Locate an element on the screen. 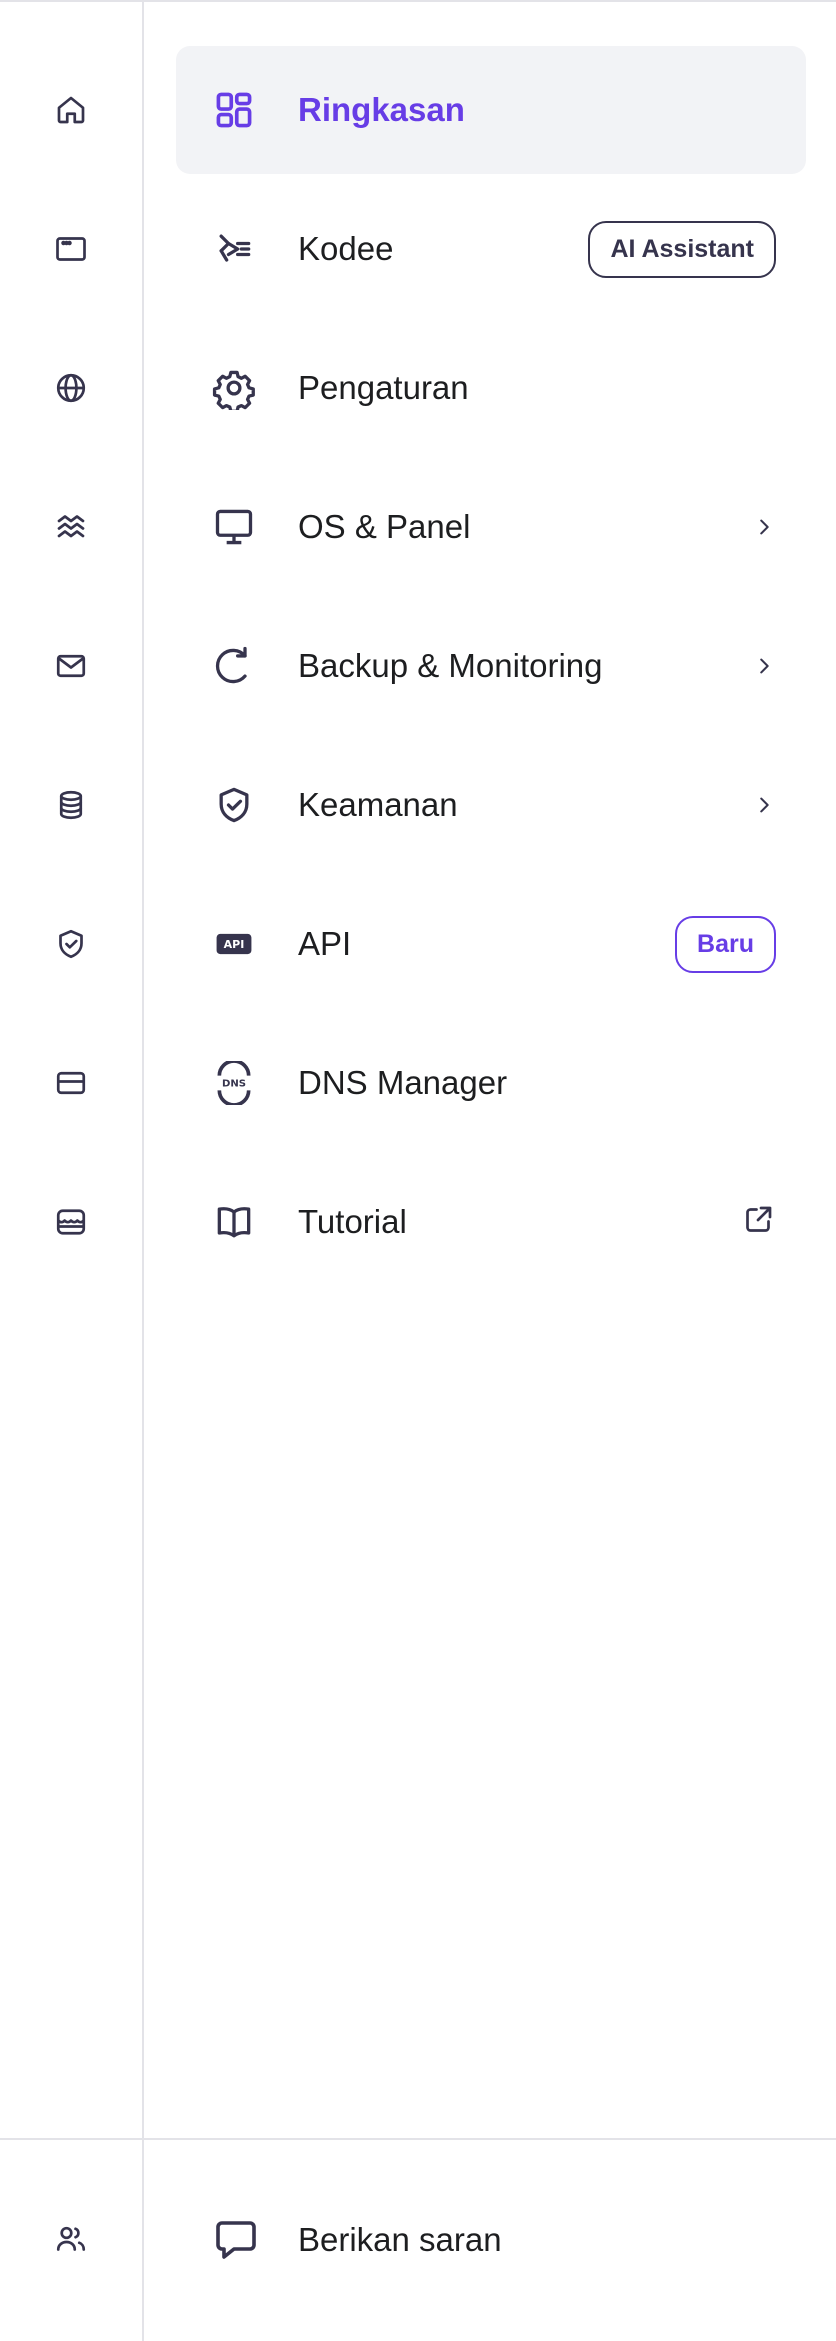  feedback-button: Berikan saran is located at coordinates (491, 2240).